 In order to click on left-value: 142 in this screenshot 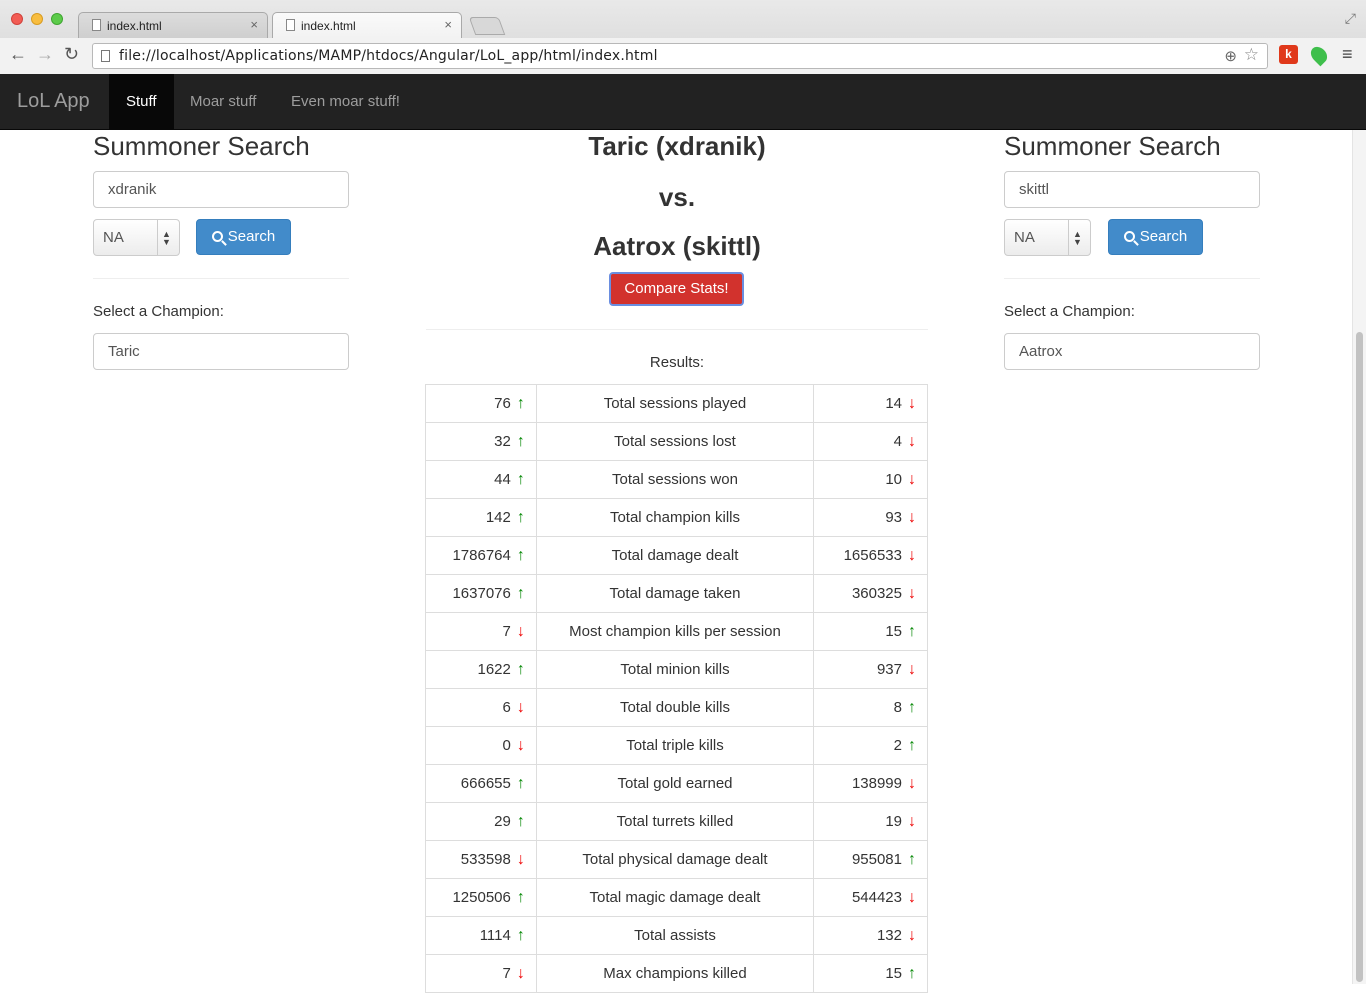, I will do `click(498, 517)`.